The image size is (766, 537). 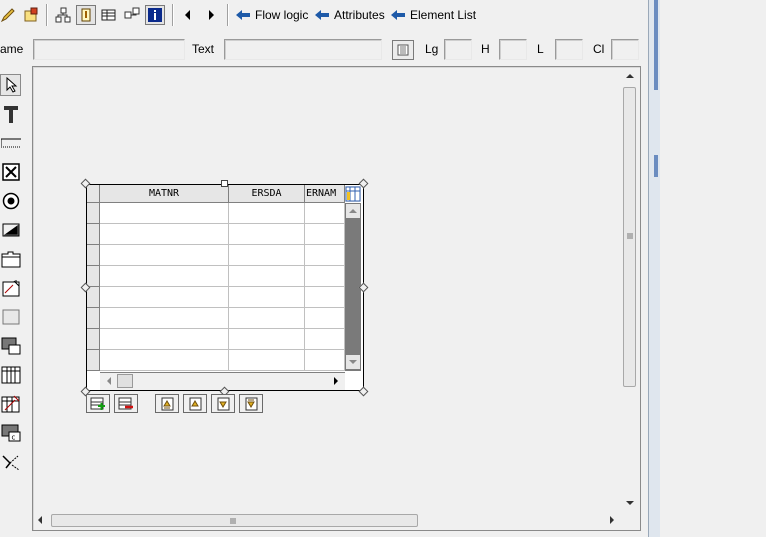 What do you see at coordinates (443, 15) in the screenshot?
I see `element-list-label: Element List` at bounding box center [443, 15].